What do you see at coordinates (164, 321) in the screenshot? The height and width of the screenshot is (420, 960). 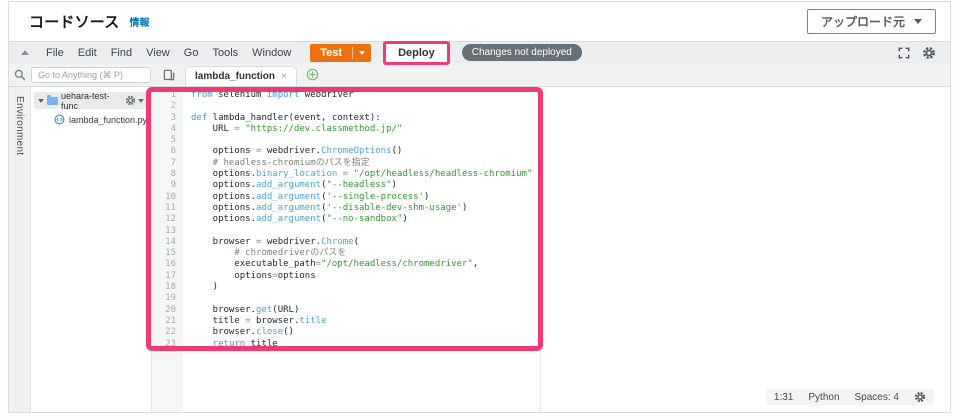 I see `gutter-line-number: 21` at bounding box center [164, 321].